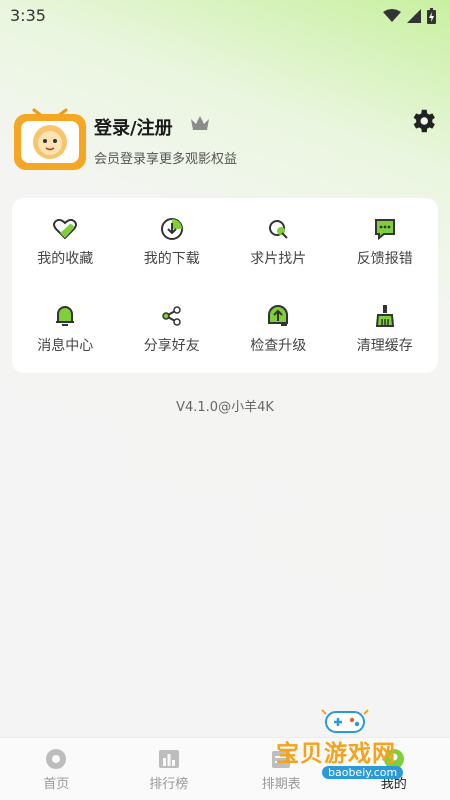 The width and height of the screenshot is (450, 800). I want to click on ranking-icon, so click(168, 758).